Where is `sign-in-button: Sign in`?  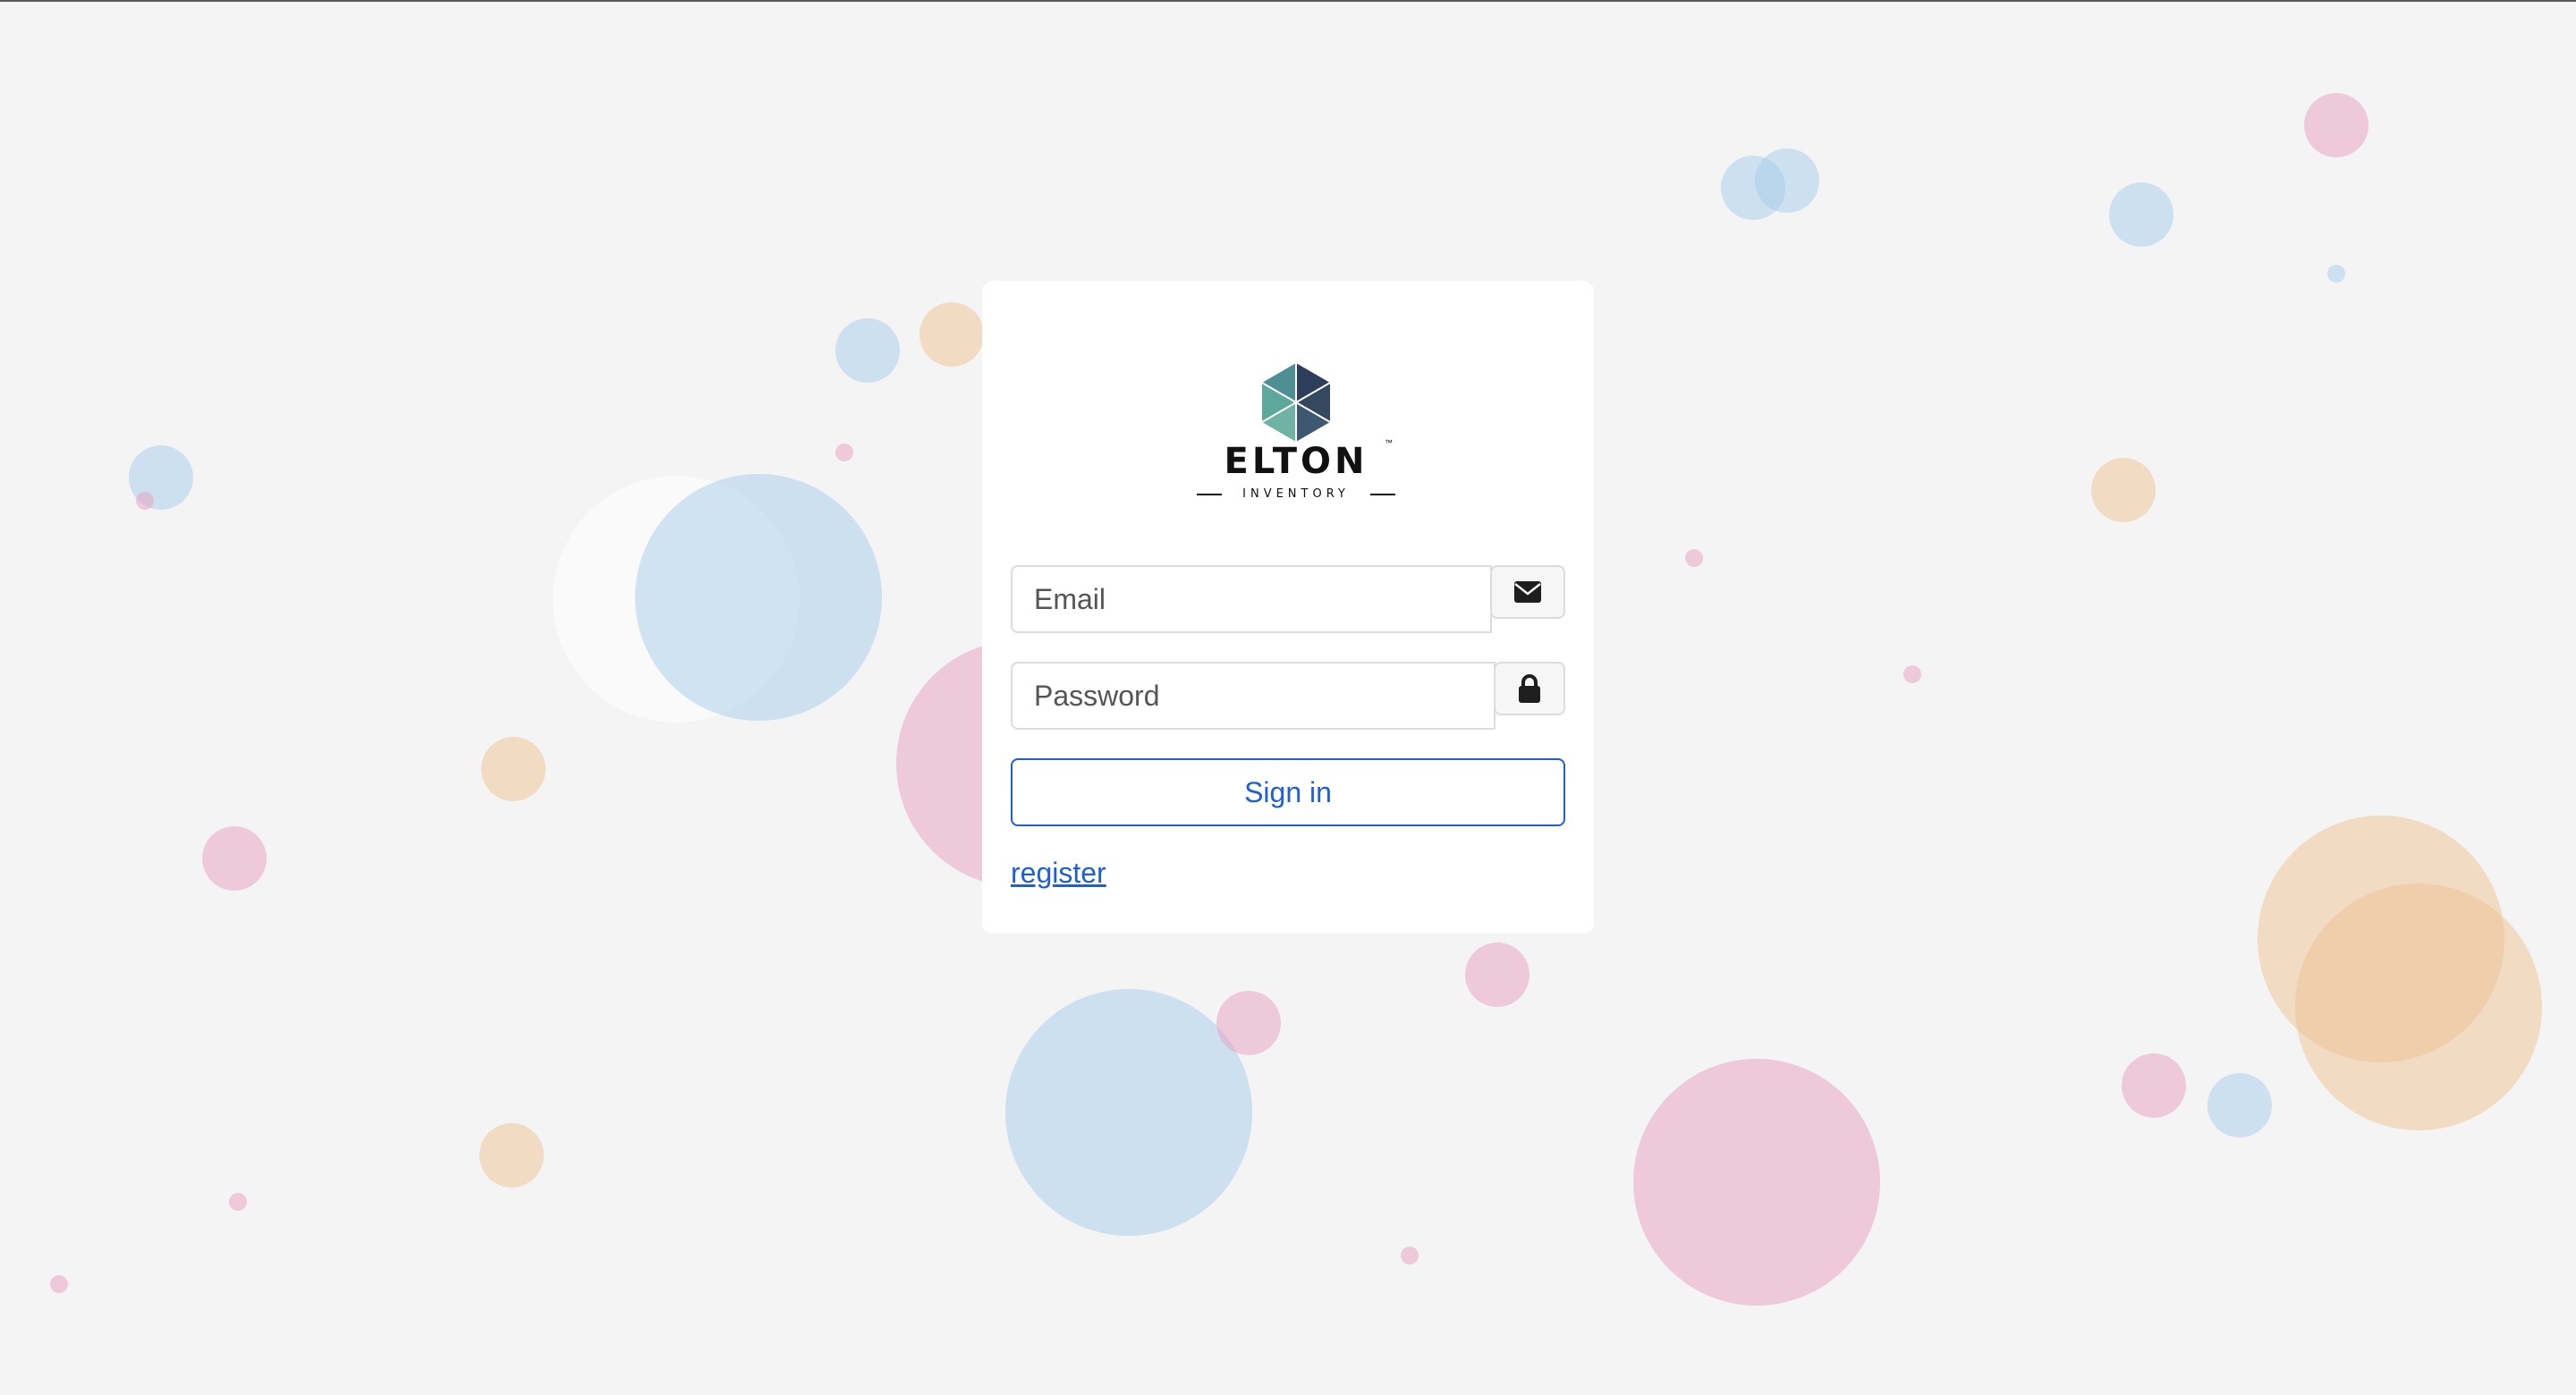 sign-in-button: Sign in is located at coordinates (1288, 792).